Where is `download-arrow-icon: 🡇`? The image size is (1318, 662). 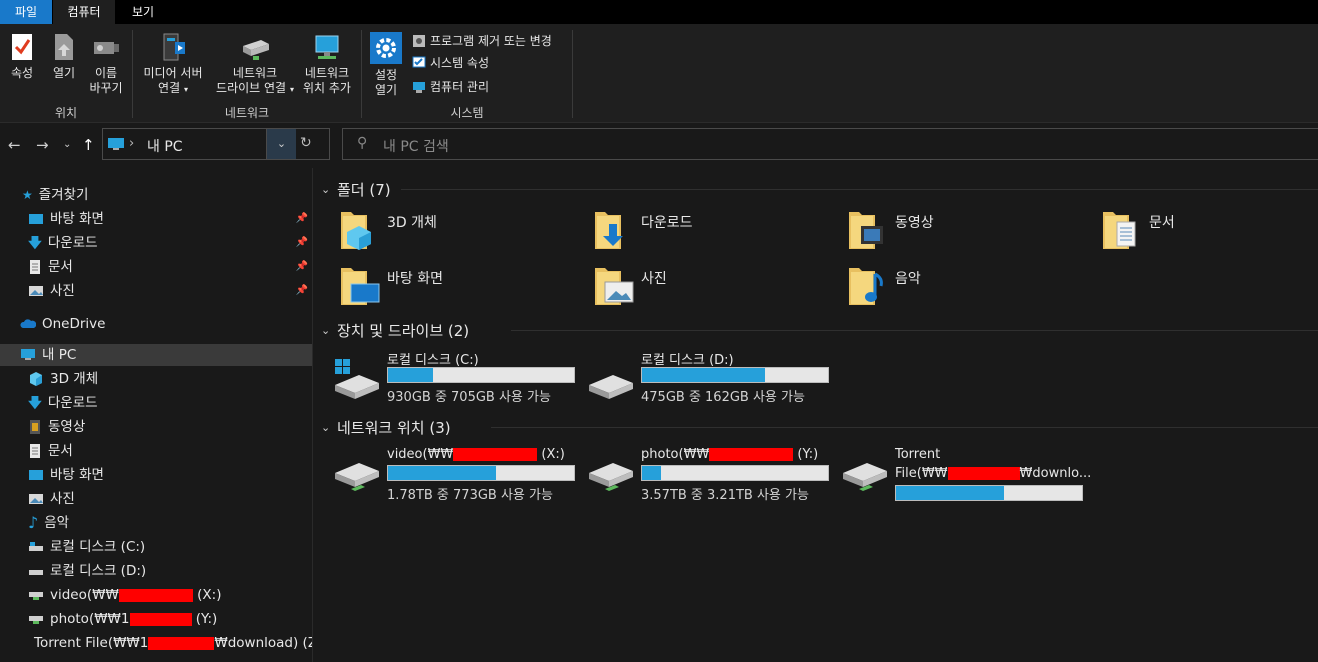
download-arrow-icon: 🡇 is located at coordinates (35, 403).